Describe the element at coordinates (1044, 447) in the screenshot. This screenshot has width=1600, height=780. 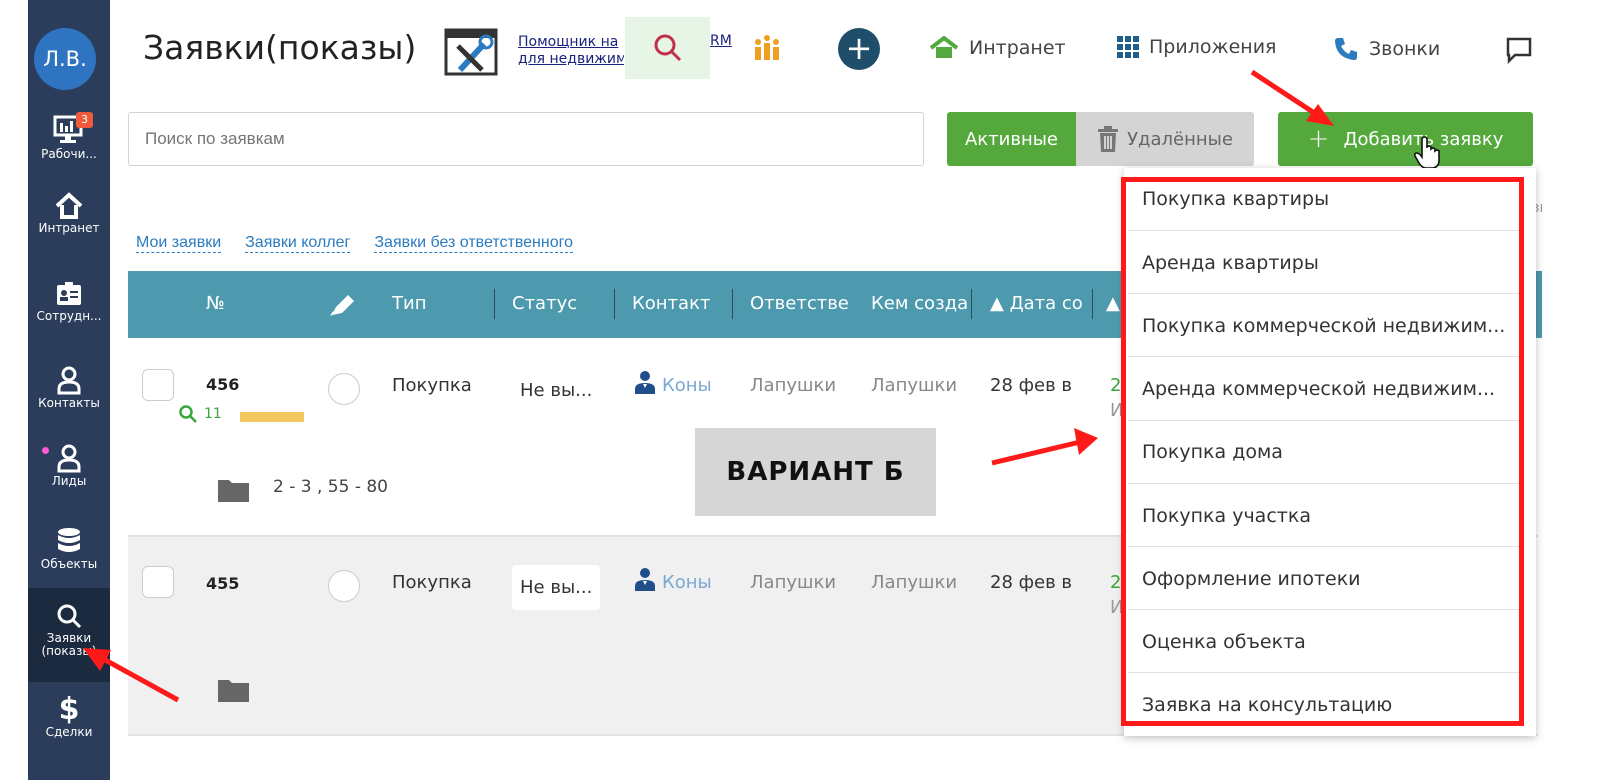
I see `arrow-to-dropdown` at that location.